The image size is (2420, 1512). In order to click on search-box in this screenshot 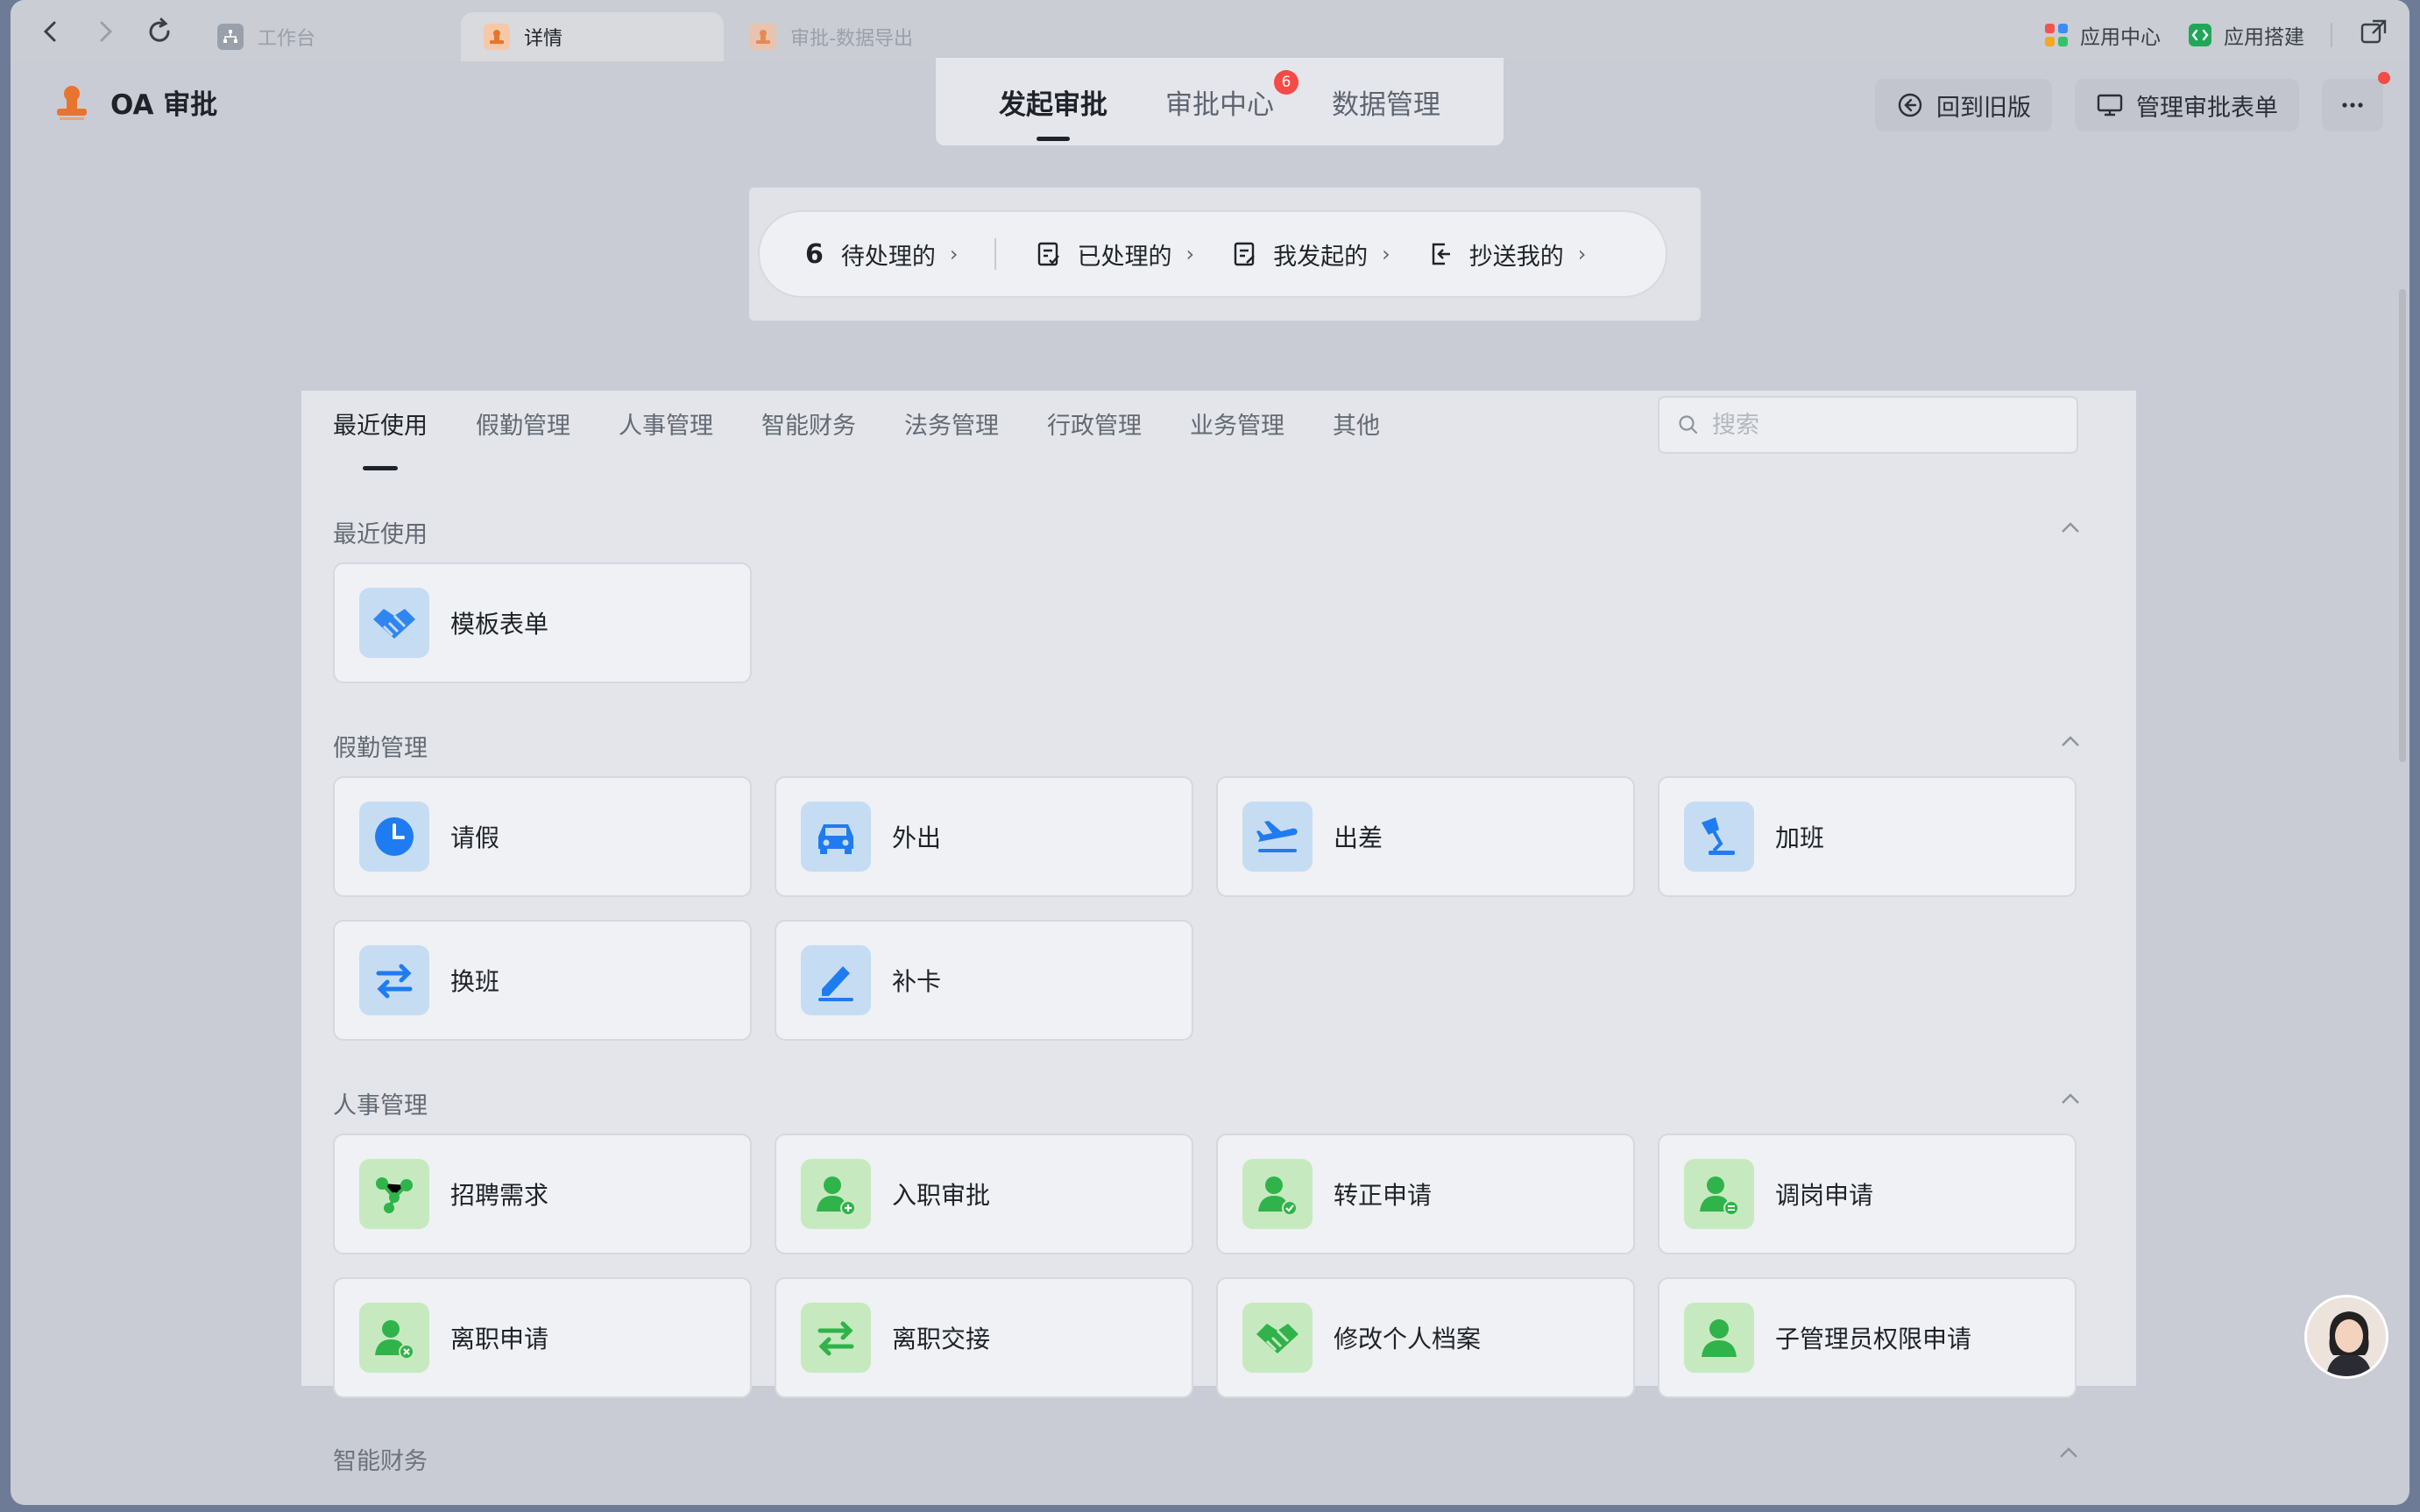, I will do `click(1868, 425)`.